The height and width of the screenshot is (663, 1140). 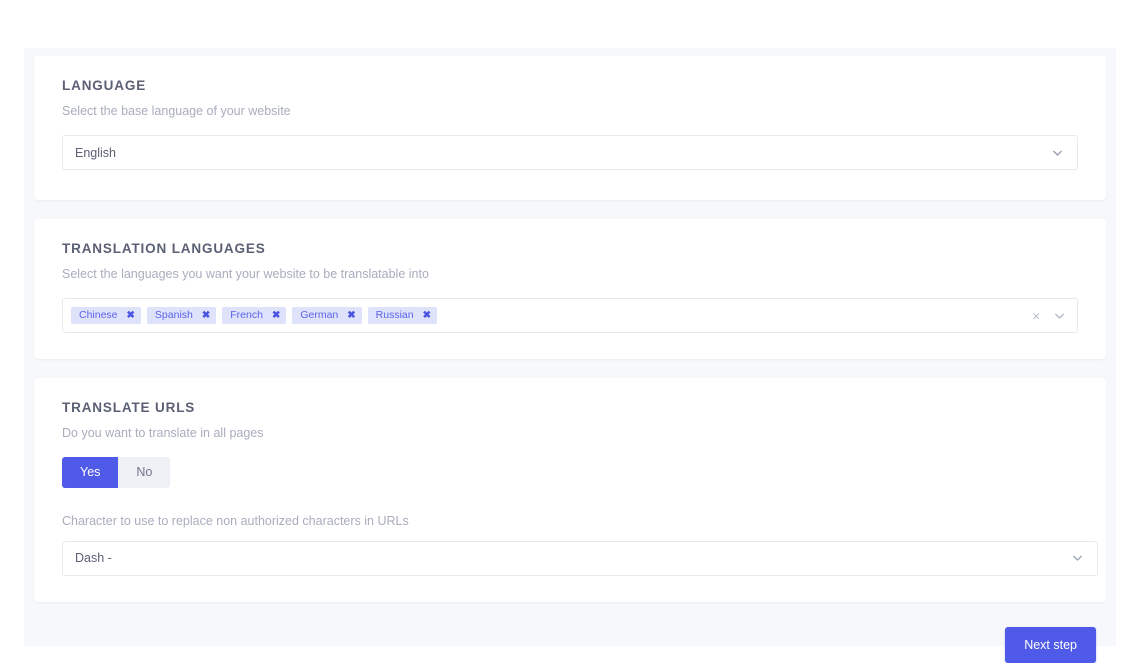 What do you see at coordinates (93, 558) in the screenshot?
I see `replacement-character-value: Dash -` at bounding box center [93, 558].